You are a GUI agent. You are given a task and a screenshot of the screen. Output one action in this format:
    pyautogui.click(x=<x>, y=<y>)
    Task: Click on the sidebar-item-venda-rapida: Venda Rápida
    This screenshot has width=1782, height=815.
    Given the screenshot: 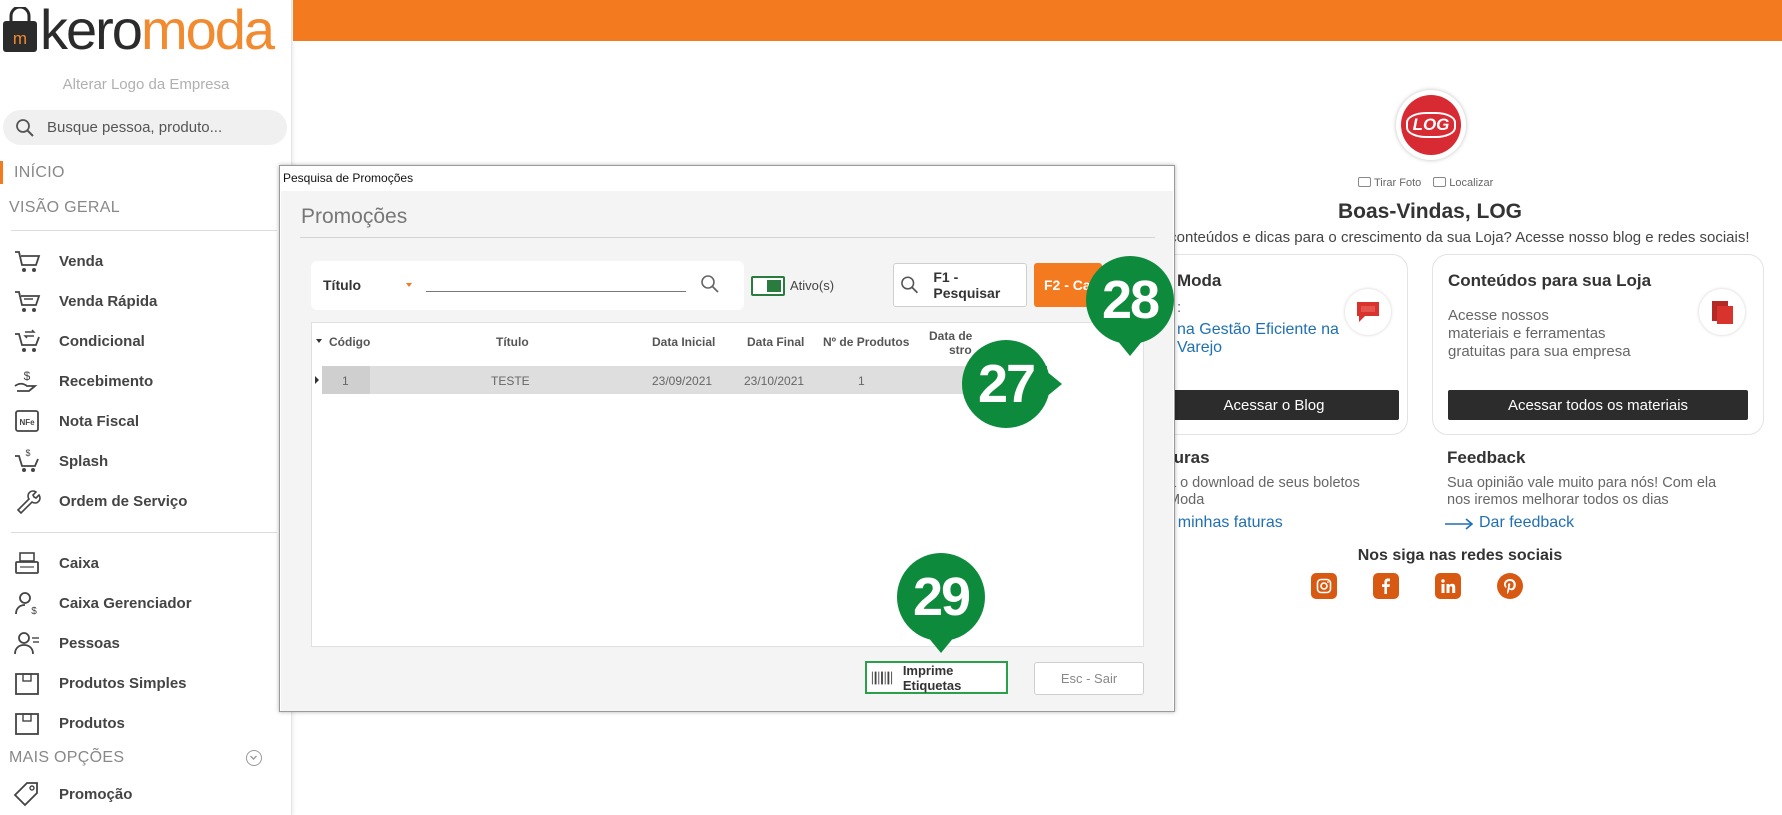 What is the action you would take?
    pyautogui.click(x=147, y=301)
    